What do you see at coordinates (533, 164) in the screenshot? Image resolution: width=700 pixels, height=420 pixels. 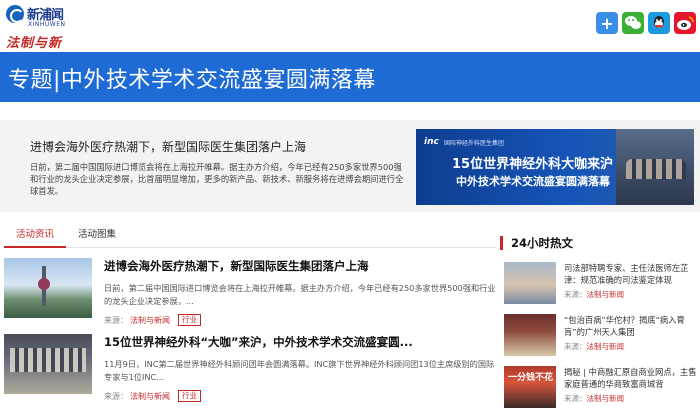 I see `feature-image-line1: 15位世界神经外科大咖来沪` at bounding box center [533, 164].